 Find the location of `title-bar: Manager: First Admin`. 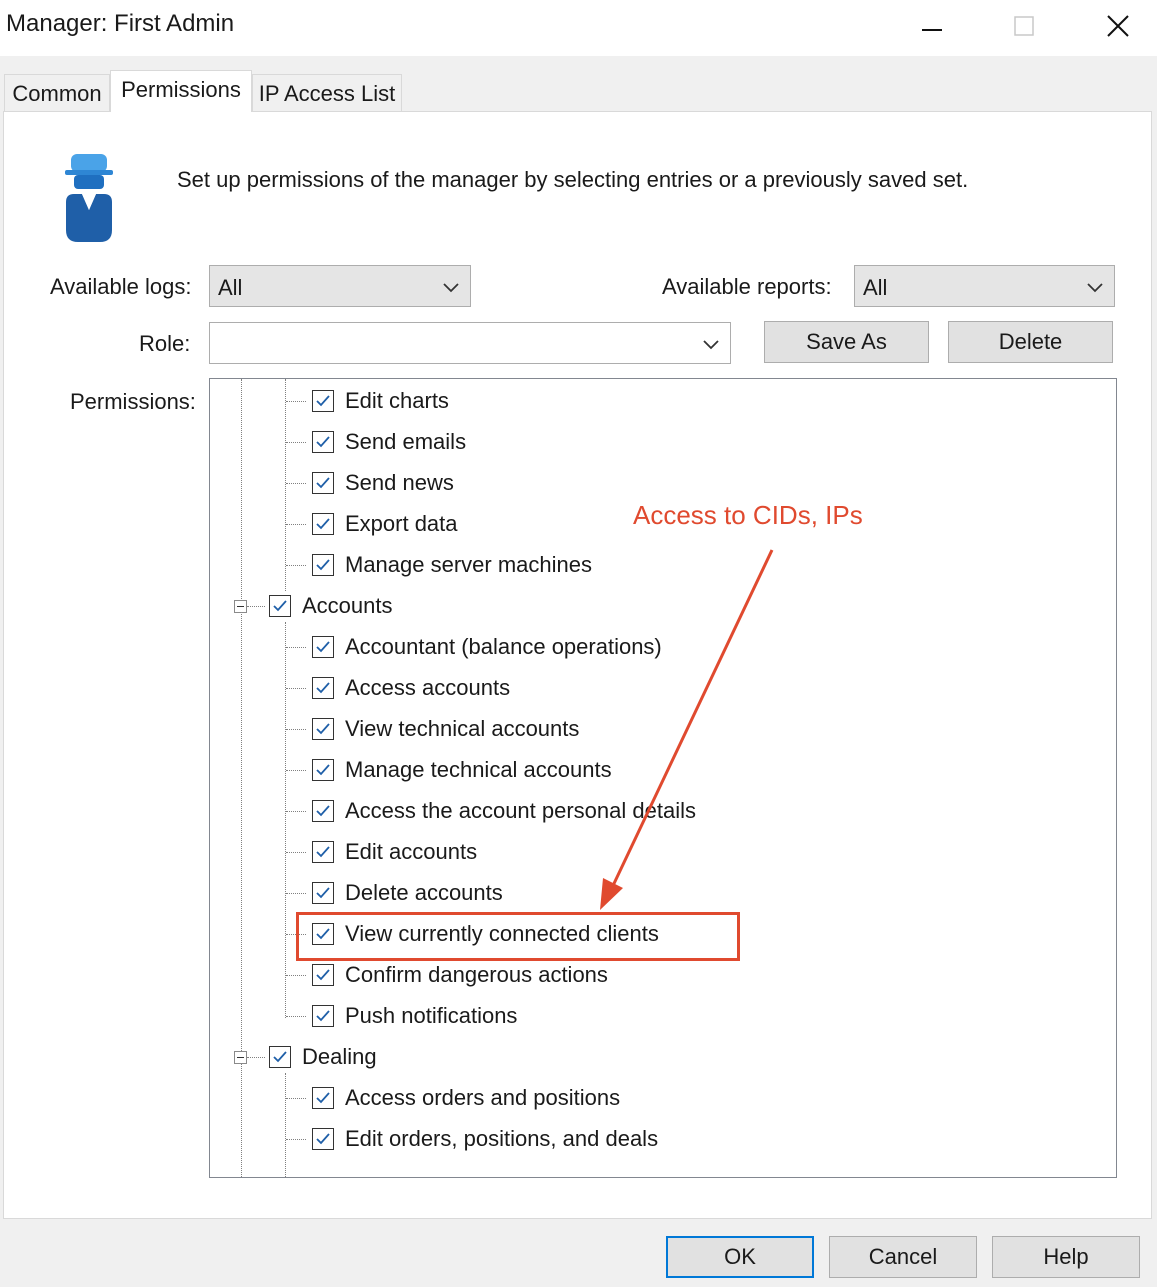

title-bar: Manager: First Admin is located at coordinates (578, 28).